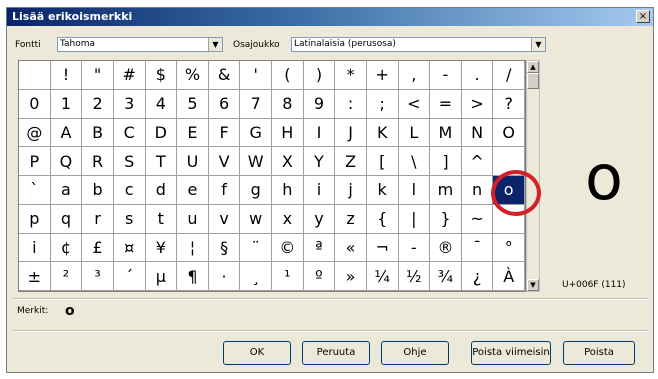 Image resolution: width=658 pixels, height=379 pixels. What do you see at coordinates (319, 248) in the screenshot?
I see `char-cell: ª` at bounding box center [319, 248].